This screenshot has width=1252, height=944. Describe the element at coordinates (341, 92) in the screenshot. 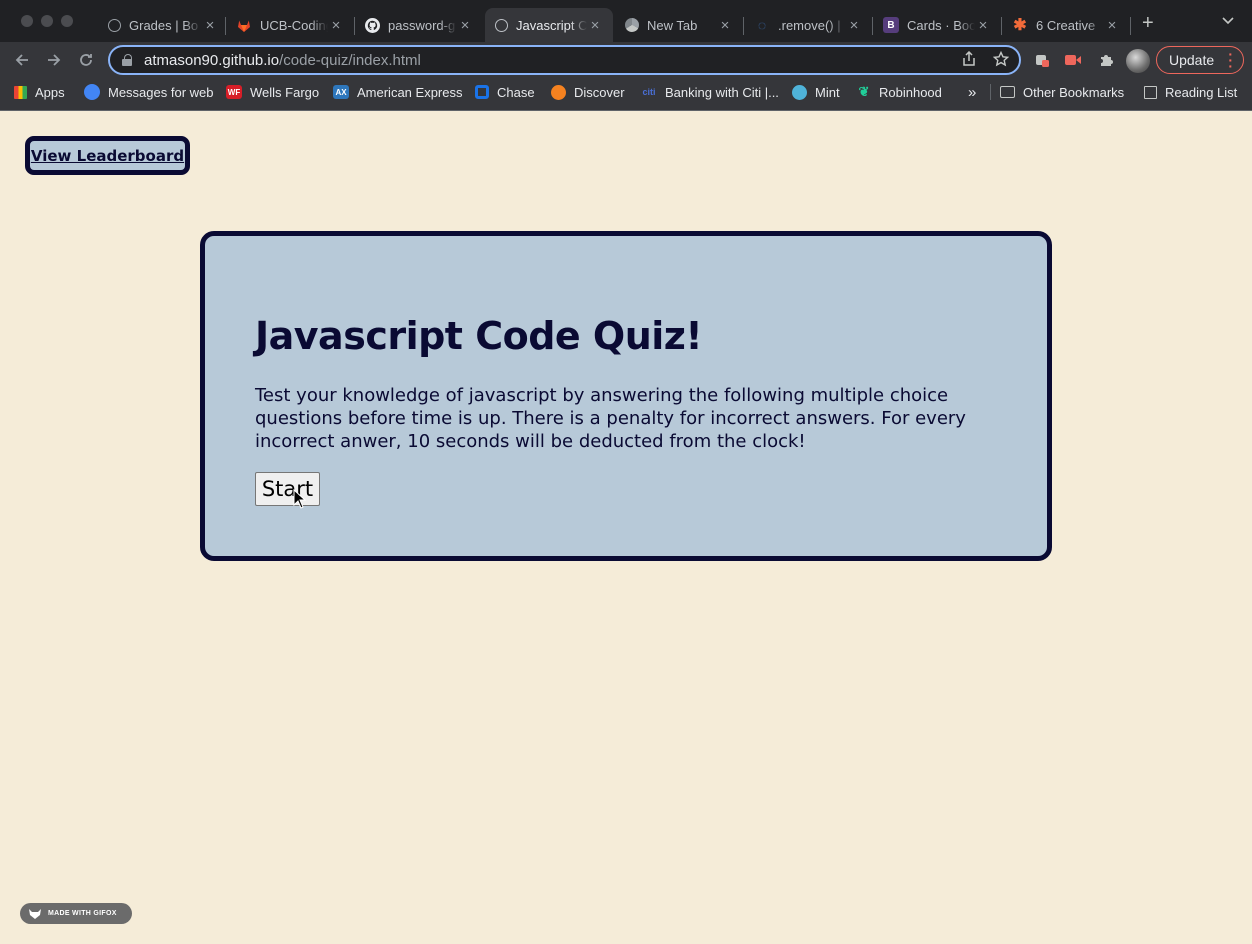

I see `amex-icon: AX` at that location.